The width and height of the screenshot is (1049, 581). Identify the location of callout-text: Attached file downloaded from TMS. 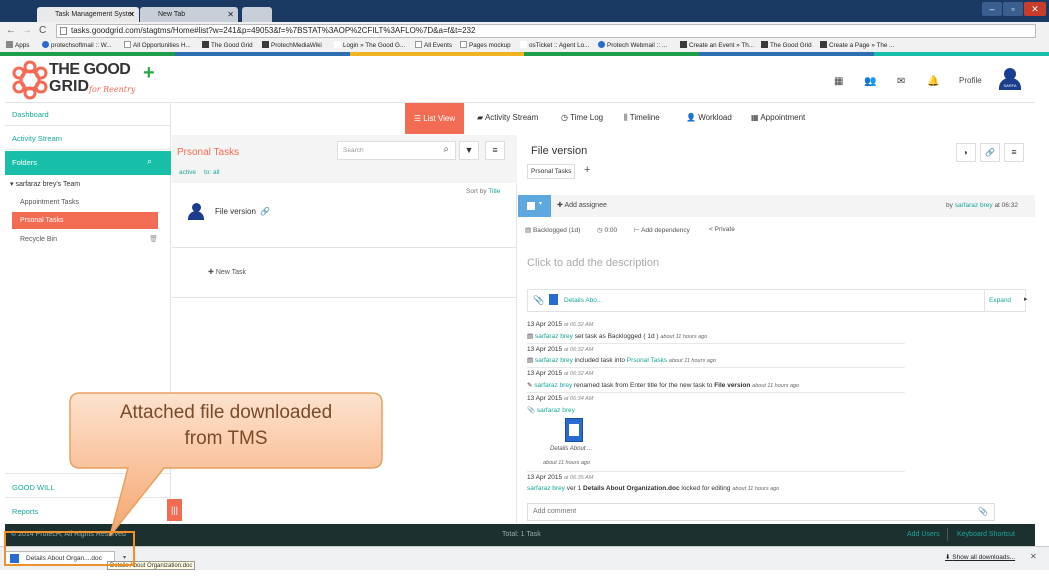
(226, 425).